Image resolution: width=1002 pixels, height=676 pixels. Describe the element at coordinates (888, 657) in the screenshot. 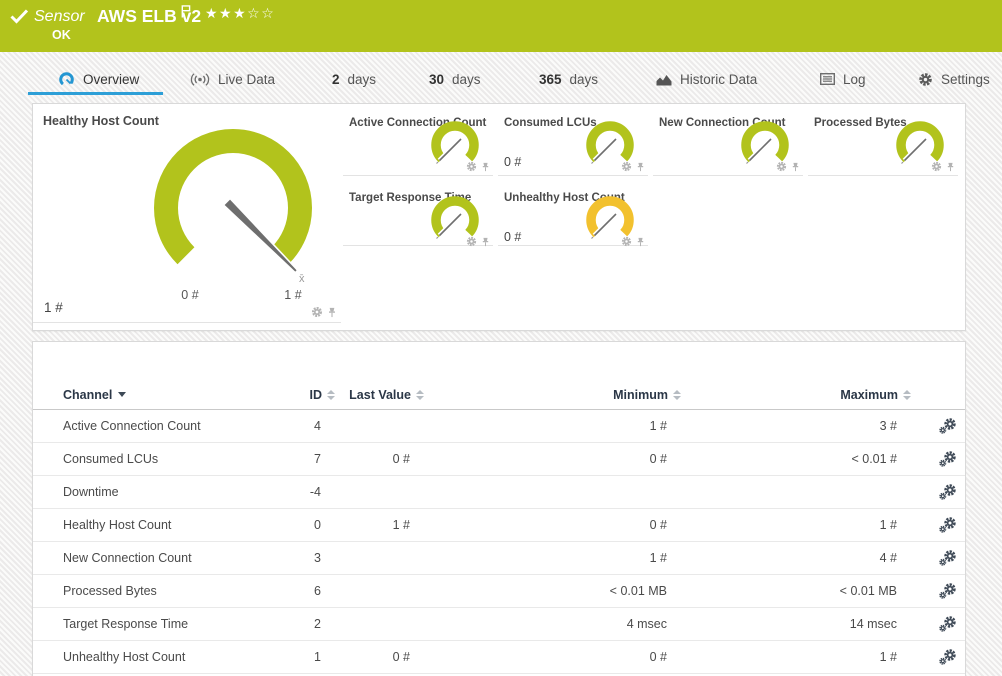

I see `channel-maximum-cell: 1 #` at that location.